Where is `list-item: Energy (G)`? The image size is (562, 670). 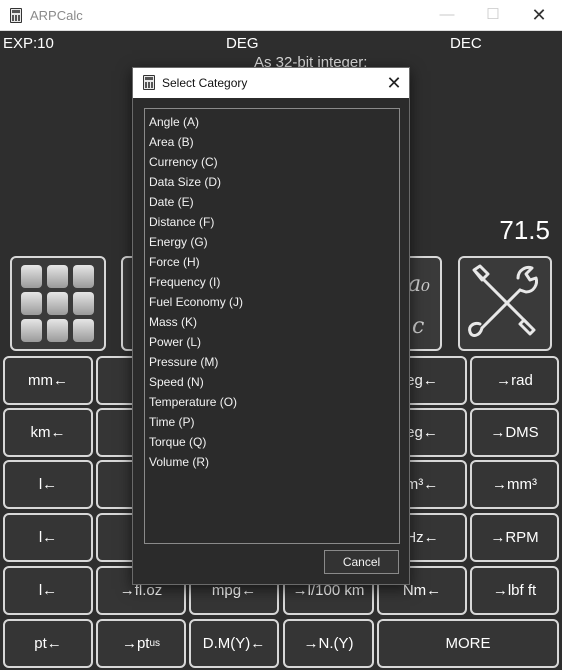 list-item: Energy (G) is located at coordinates (272, 242).